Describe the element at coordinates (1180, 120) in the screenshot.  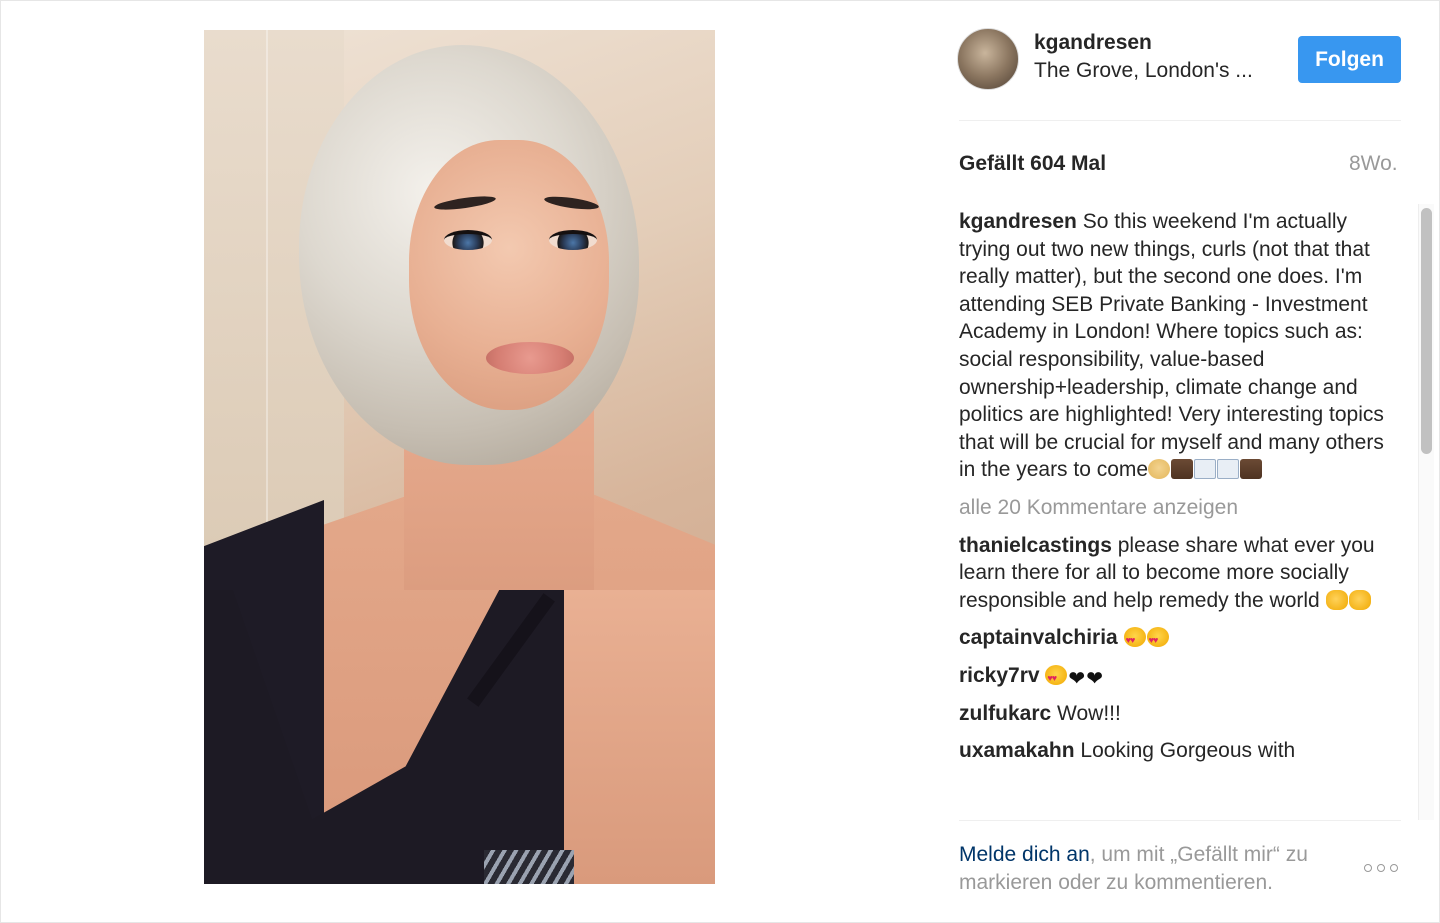
I see `header-divider` at that location.